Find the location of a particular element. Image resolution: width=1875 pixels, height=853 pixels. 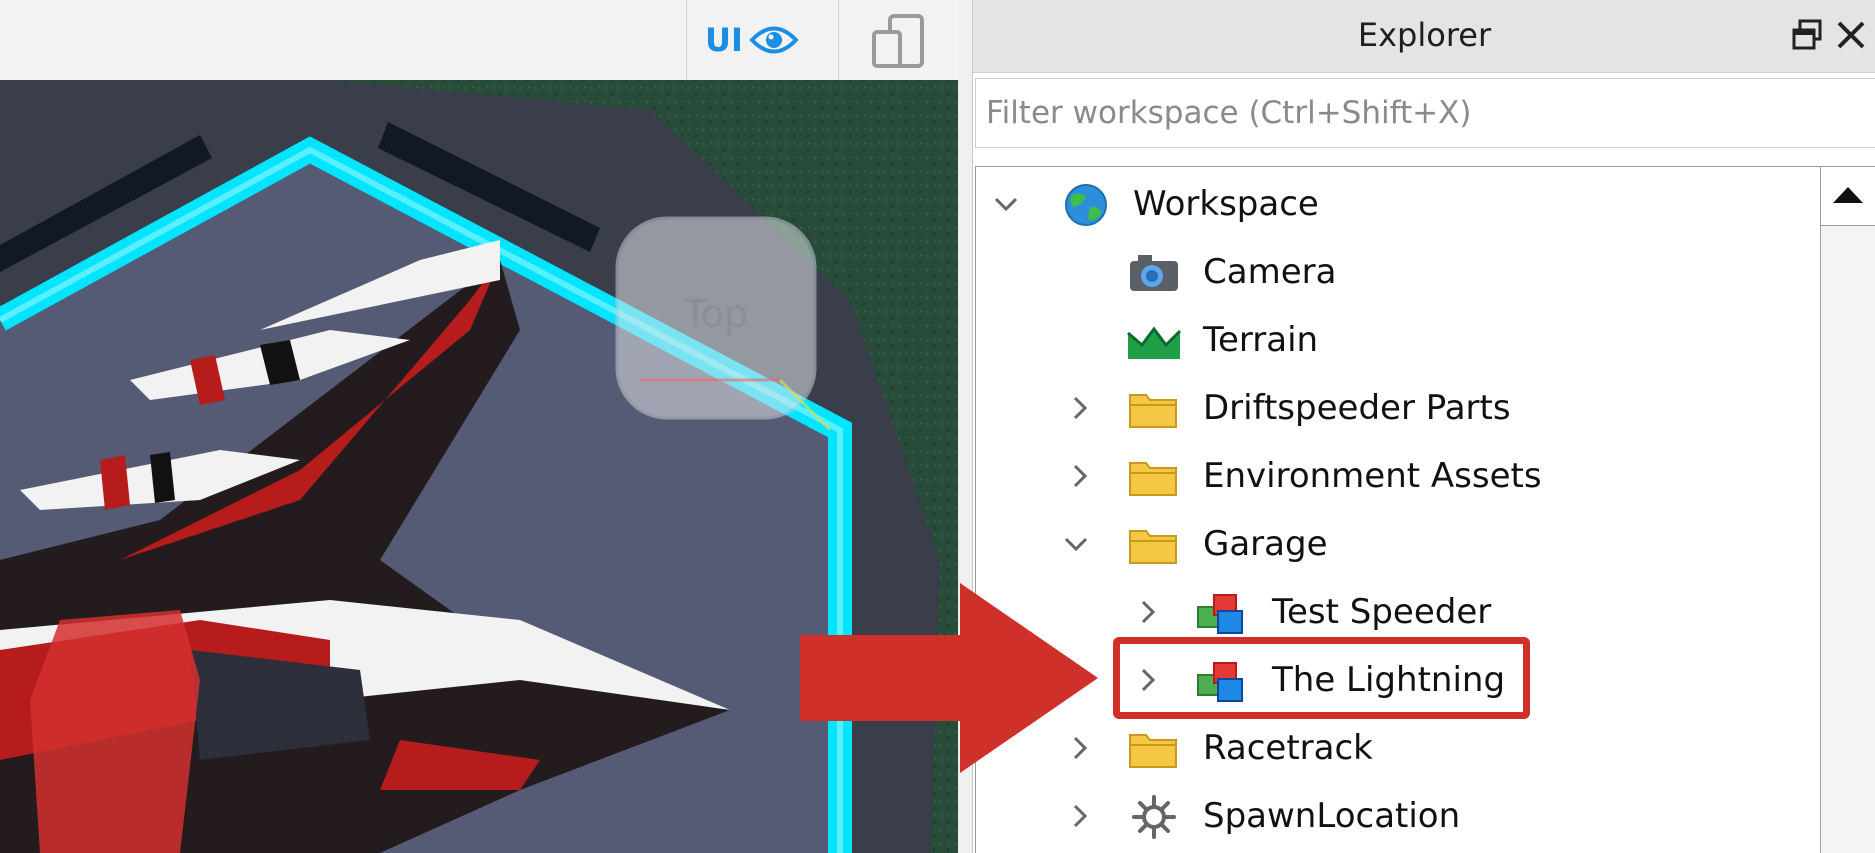

tree-item-label: Garage is located at coordinates (1265, 544).